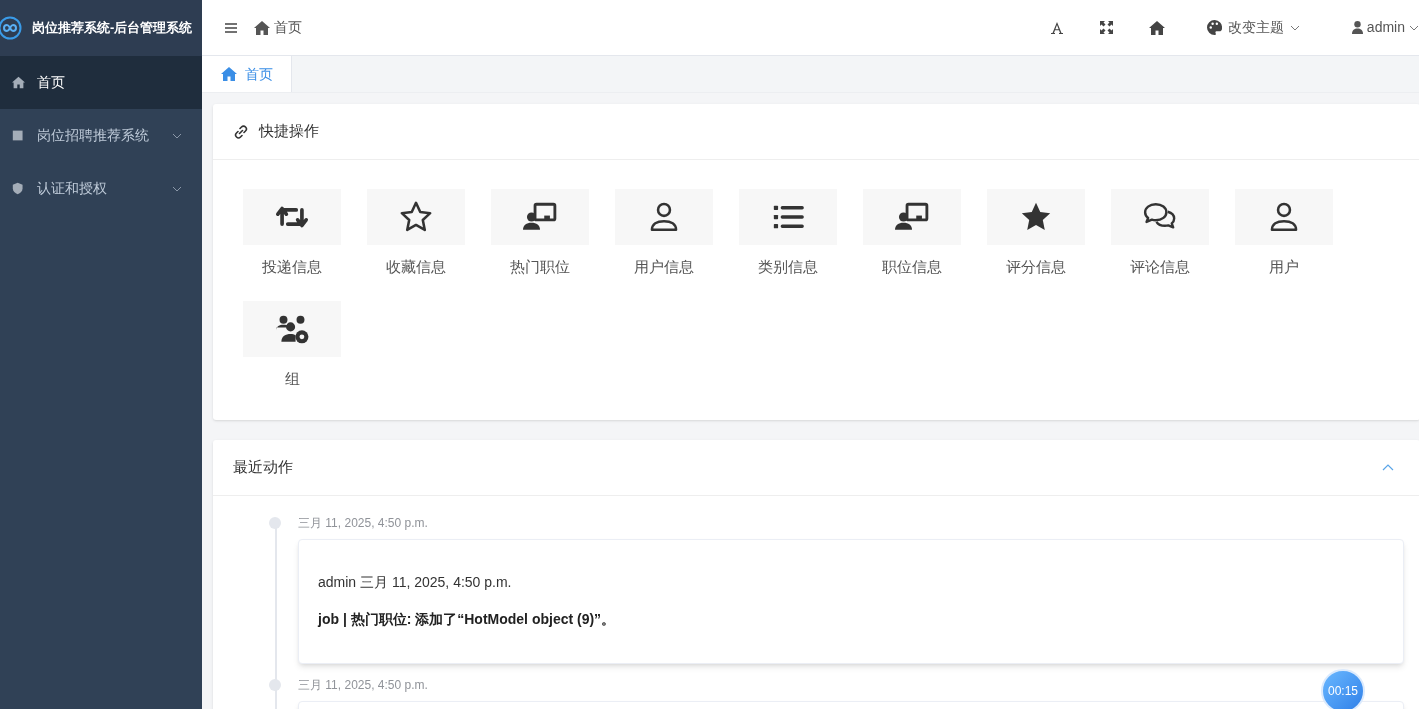  Describe the element at coordinates (788, 267) in the screenshot. I see `shortcut-label: 类别信息` at that location.